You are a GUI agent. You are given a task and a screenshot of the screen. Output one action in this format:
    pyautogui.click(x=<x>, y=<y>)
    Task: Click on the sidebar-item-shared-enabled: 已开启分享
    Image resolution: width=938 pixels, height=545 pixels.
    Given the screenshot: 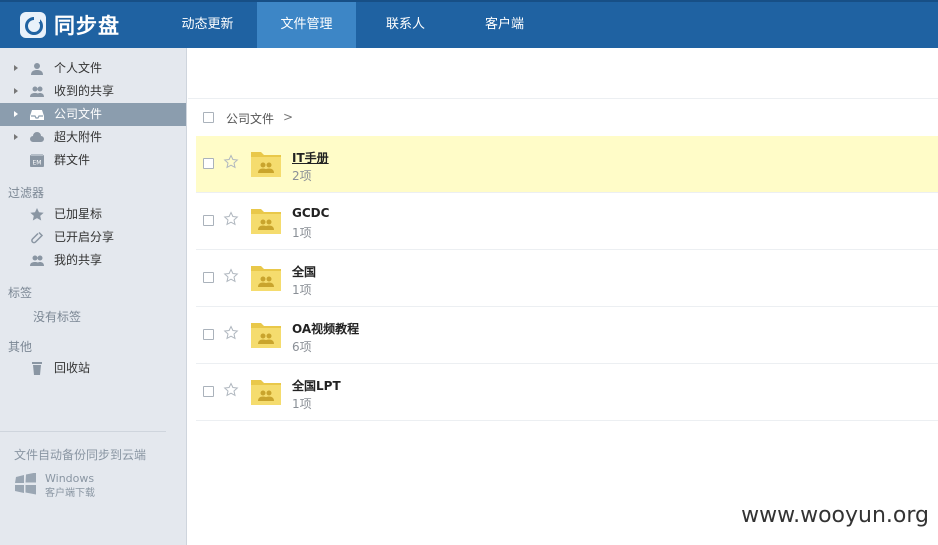 What is the action you would take?
    pyautogui.click(x=93, y=237)
    